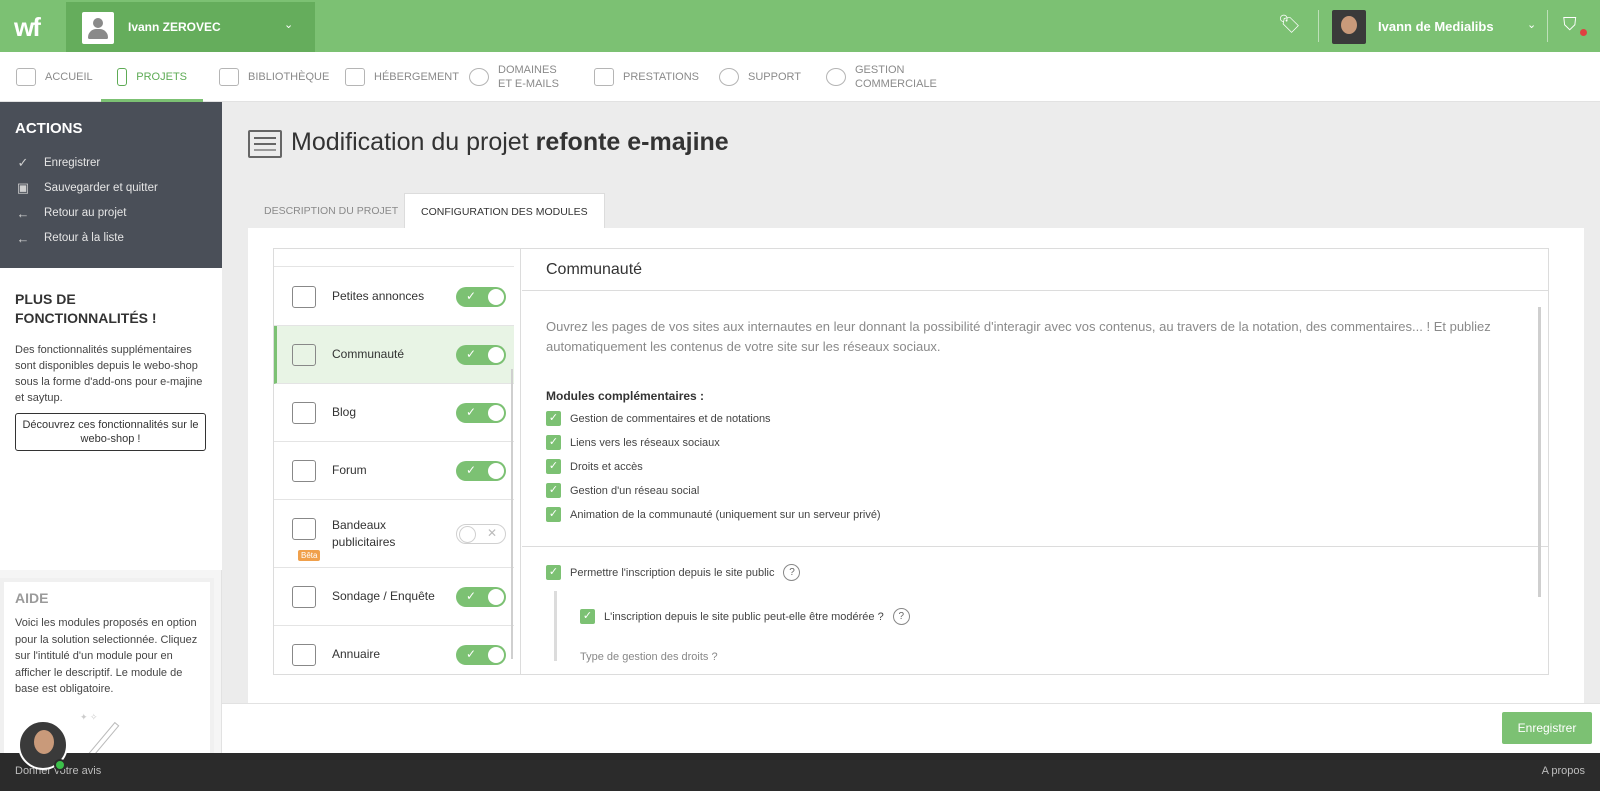  I want to click on complementary-item: ✓ Liens vers les réseaux sociaux, so click(633, 442).